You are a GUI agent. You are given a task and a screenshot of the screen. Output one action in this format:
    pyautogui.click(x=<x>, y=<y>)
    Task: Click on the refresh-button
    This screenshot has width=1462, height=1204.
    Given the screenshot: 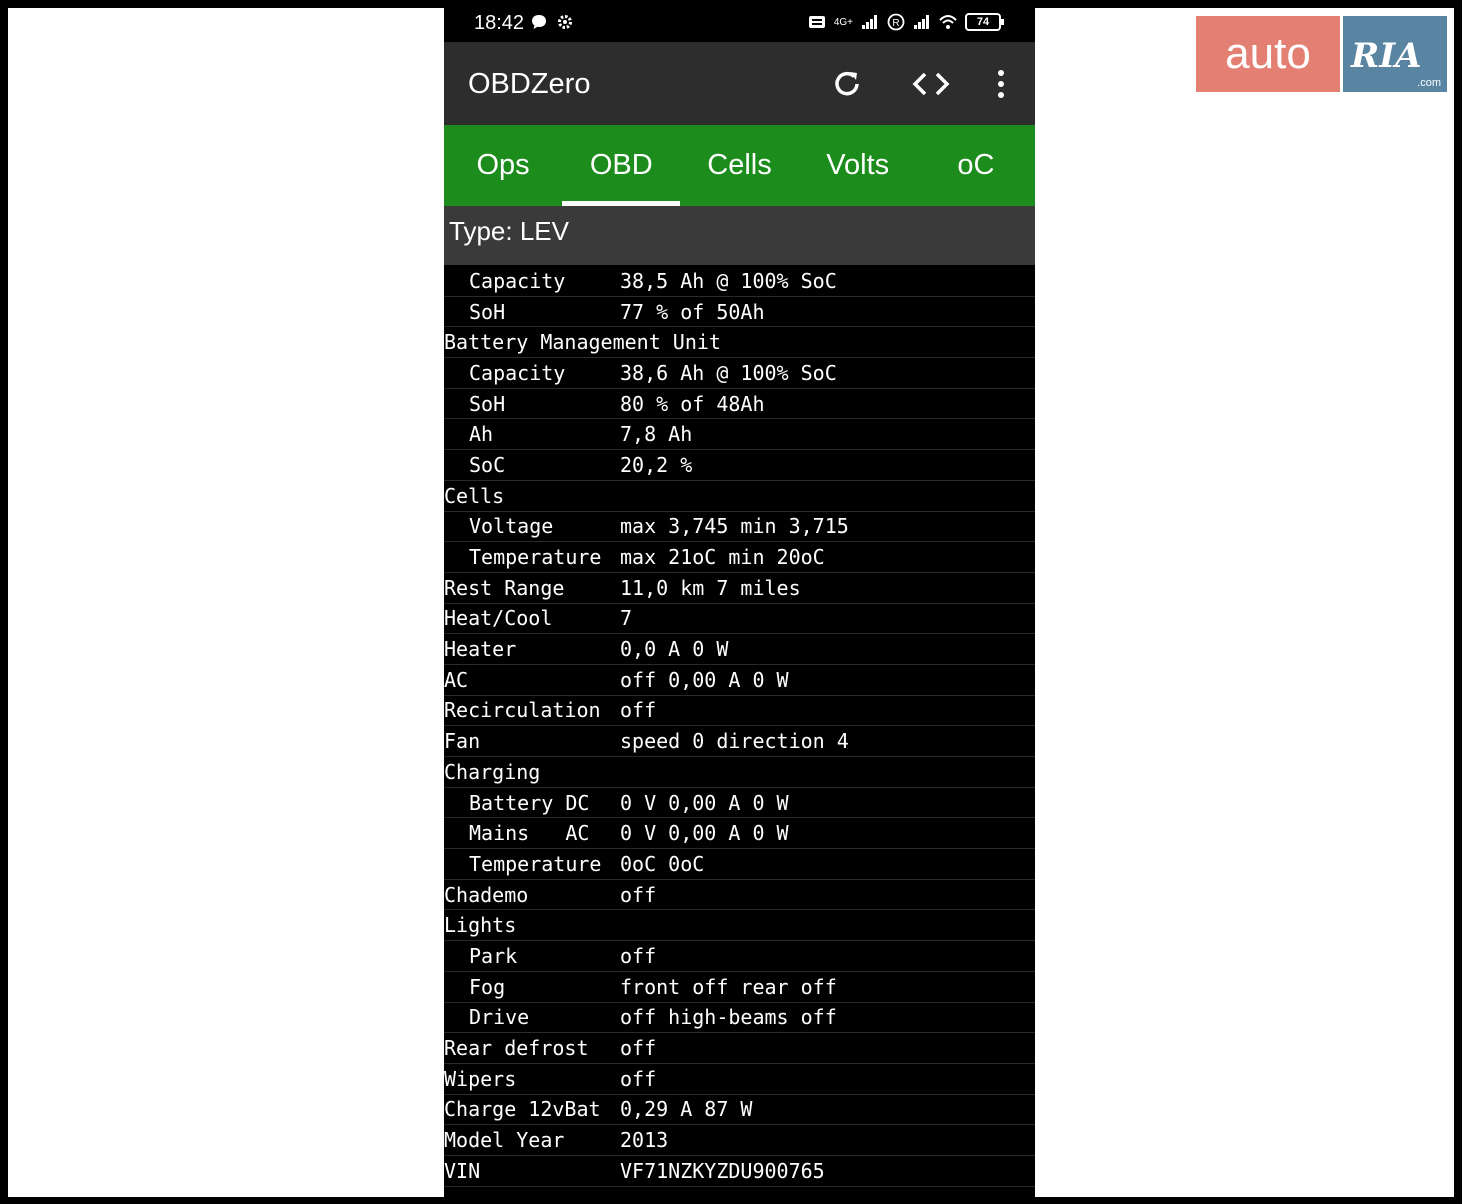 What is the action you would take?
    pyautogui.click(x=847, y=84)
    